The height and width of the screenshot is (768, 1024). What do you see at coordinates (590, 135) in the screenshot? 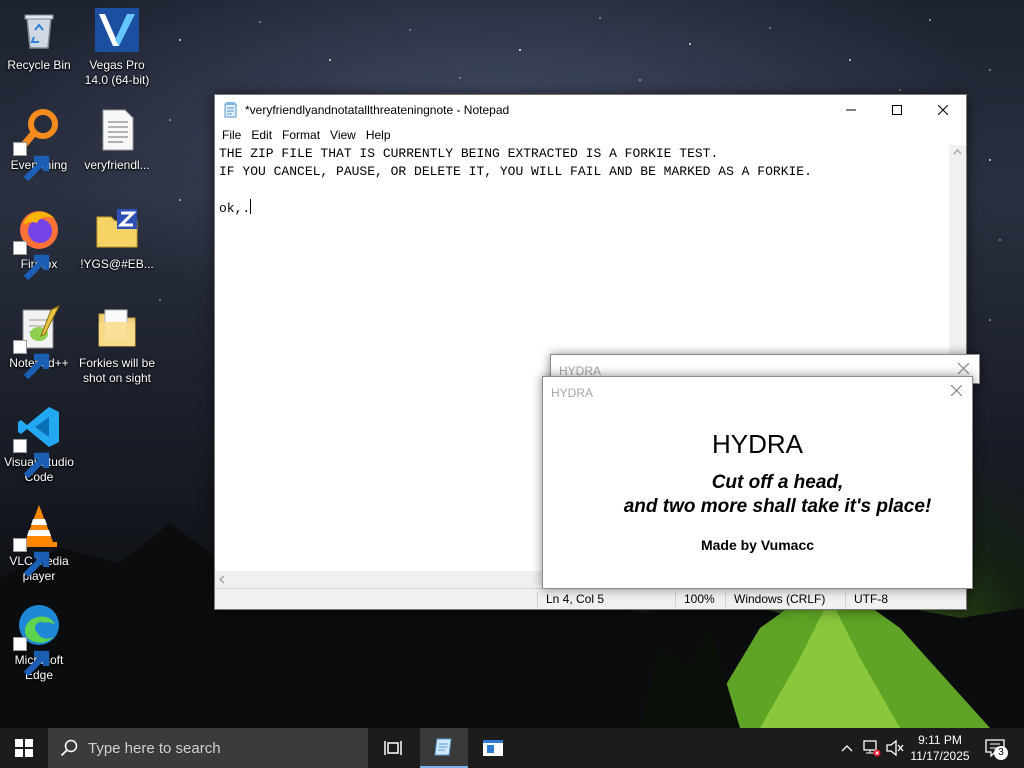
I see `notepad-menubar: File Edit Format View Help` at bounding box center [590, 135].